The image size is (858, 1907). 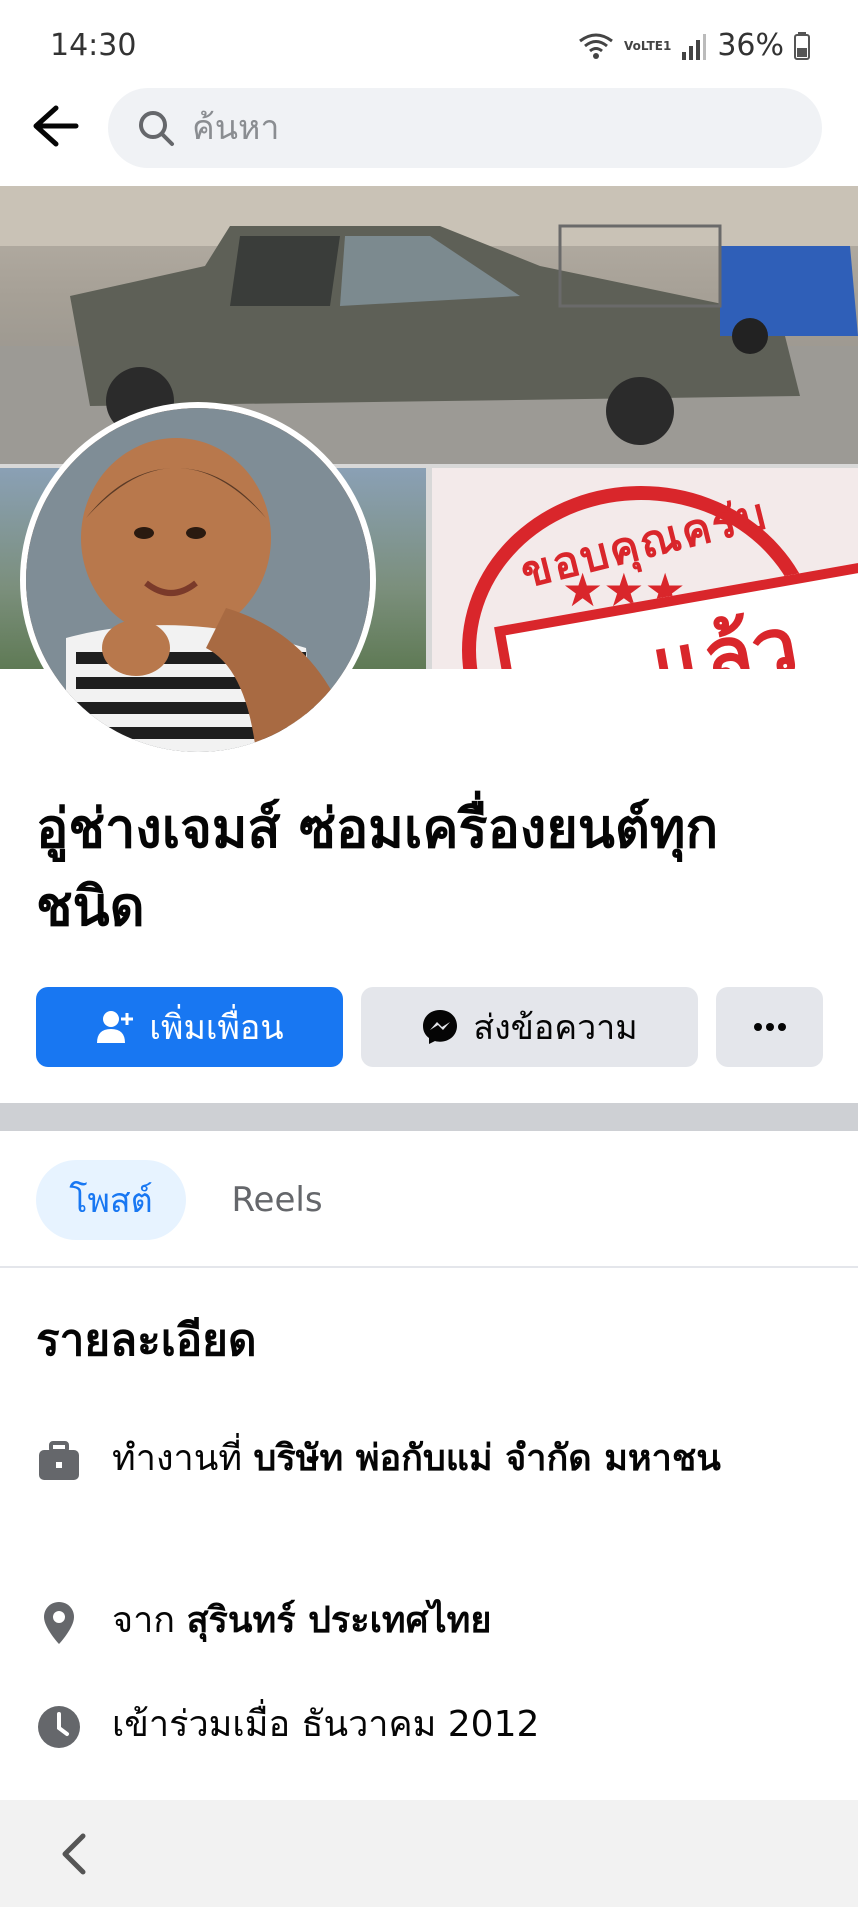 I want to click on briefcase-icon, so click(x=59, y=1460).